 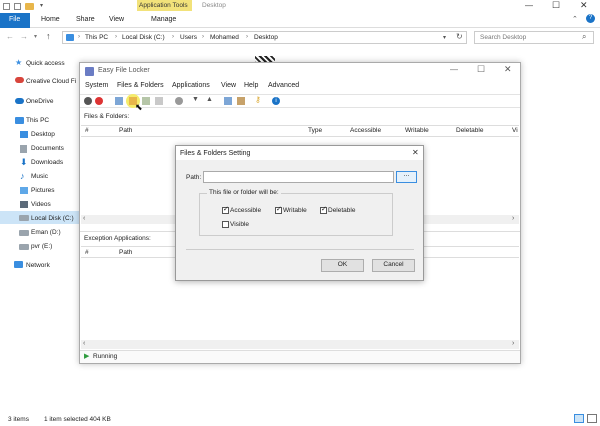 I want to click on ribbon-tab-file-label: File, so click(x=15, y=19).